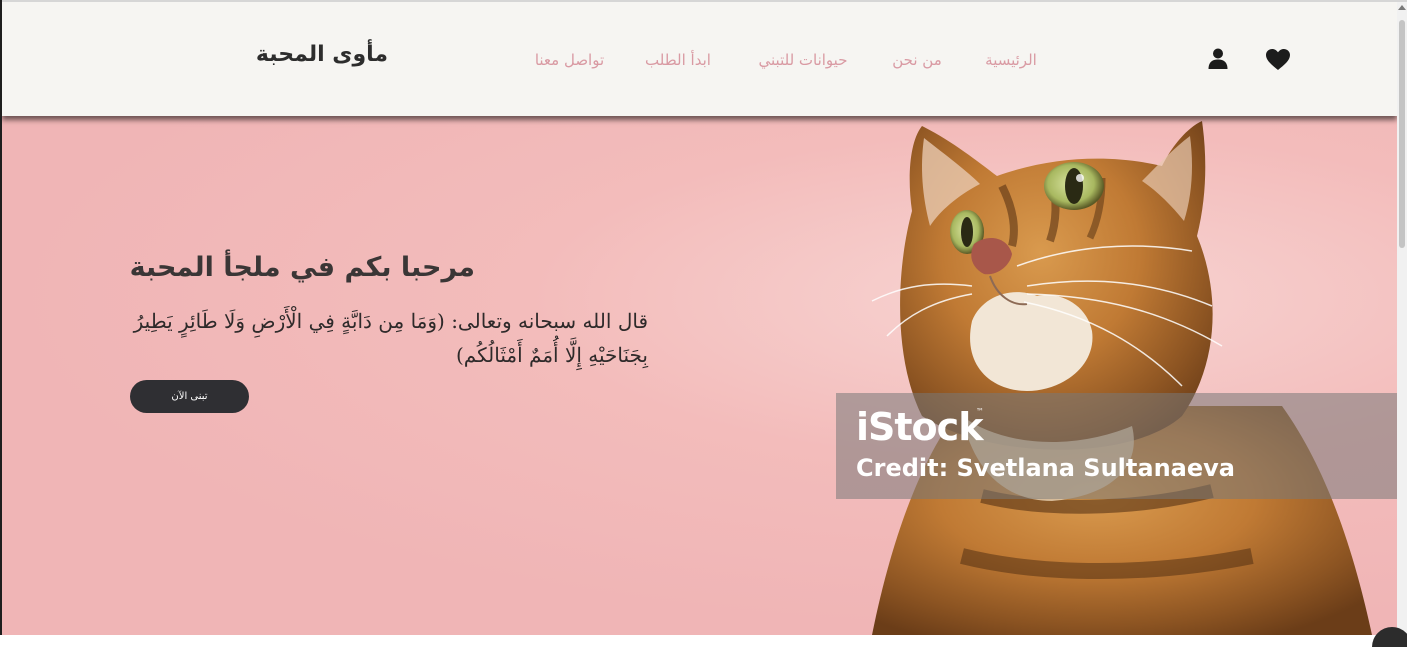 This screenshot has height=647, width=1407. Describe the element at coordinates (1116, 446) in the screenshot. I see `image-watermark: iStock ™ Credit: Svetlana Sultanaeva` at that location.